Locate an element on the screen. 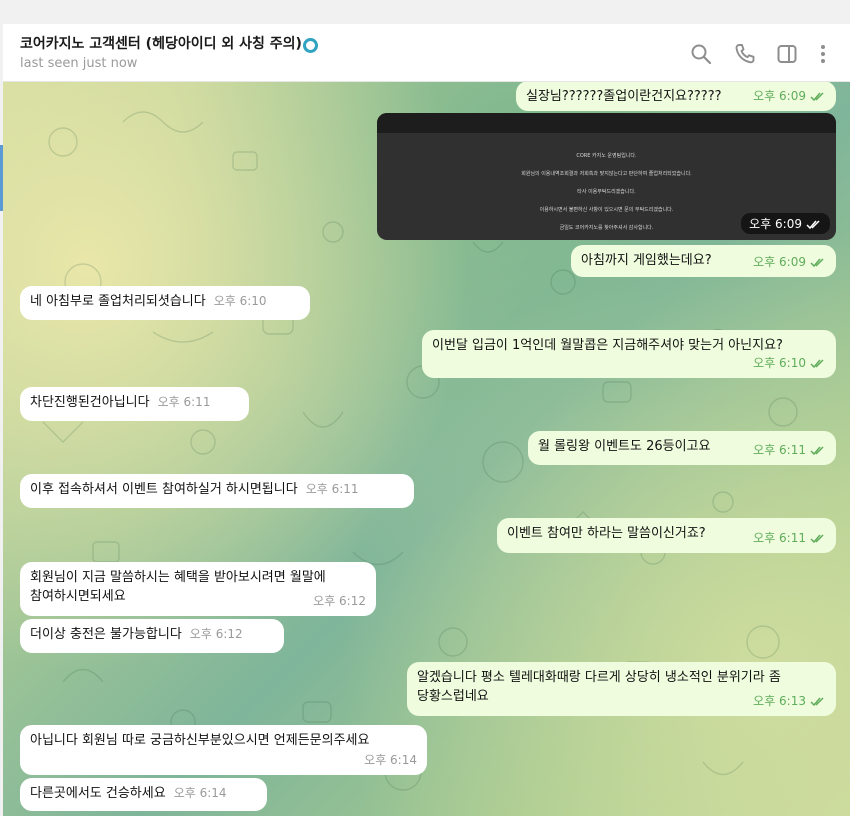  message-outgoing: 월 롤링왕 이벤트도 26등이고요 오후 6:11 is located at coordinates (682, 448).